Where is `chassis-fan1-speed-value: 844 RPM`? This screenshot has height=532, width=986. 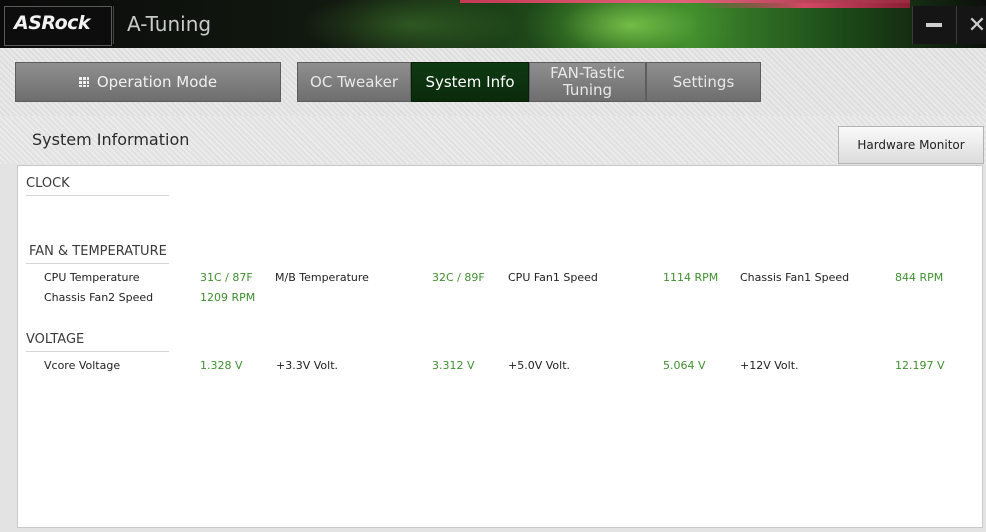
chassis-fan1-speed-value: 844 RPM is located at coordinates (919, 277).